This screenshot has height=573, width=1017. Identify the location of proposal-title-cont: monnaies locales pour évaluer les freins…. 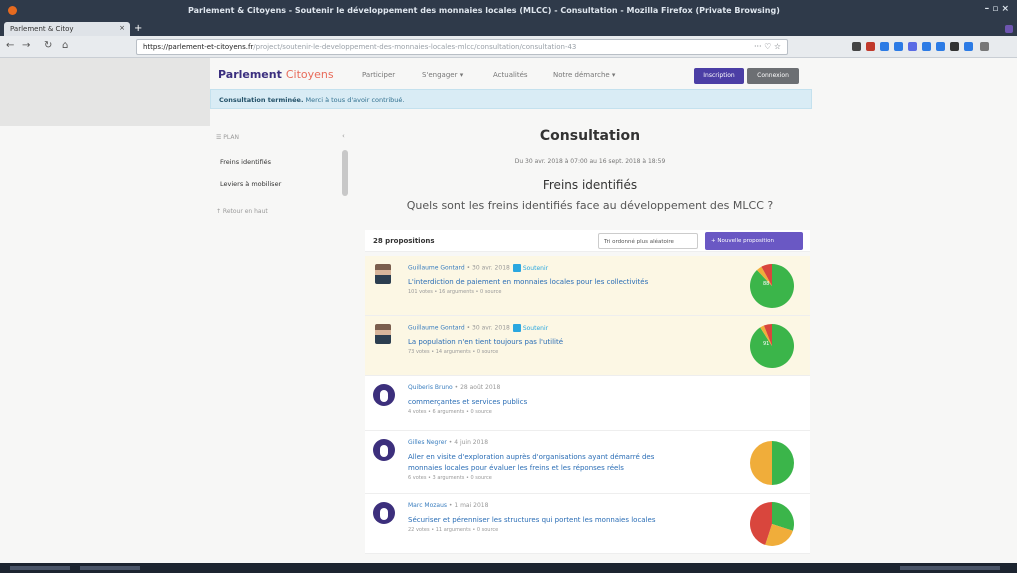
(516, 468).